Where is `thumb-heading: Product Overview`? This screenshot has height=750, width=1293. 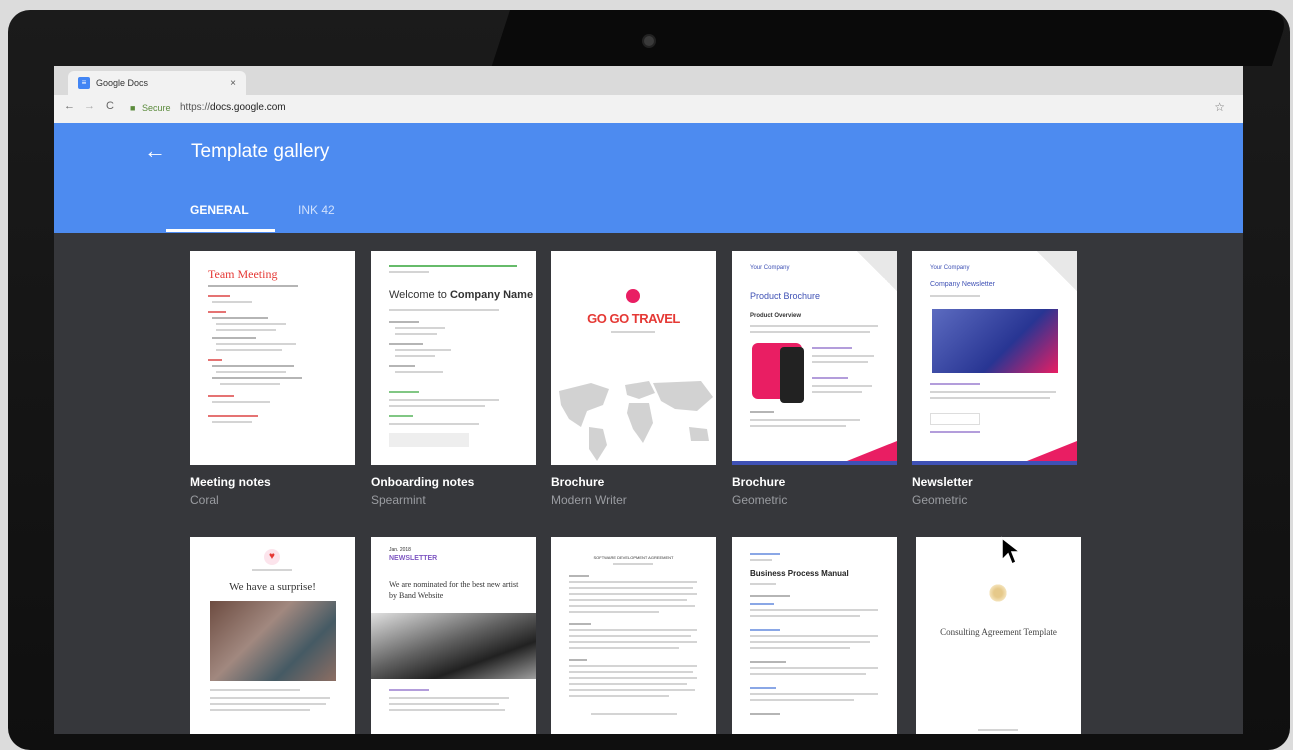
thumb-heading: Product Overview is located at coordinates (776, 316).